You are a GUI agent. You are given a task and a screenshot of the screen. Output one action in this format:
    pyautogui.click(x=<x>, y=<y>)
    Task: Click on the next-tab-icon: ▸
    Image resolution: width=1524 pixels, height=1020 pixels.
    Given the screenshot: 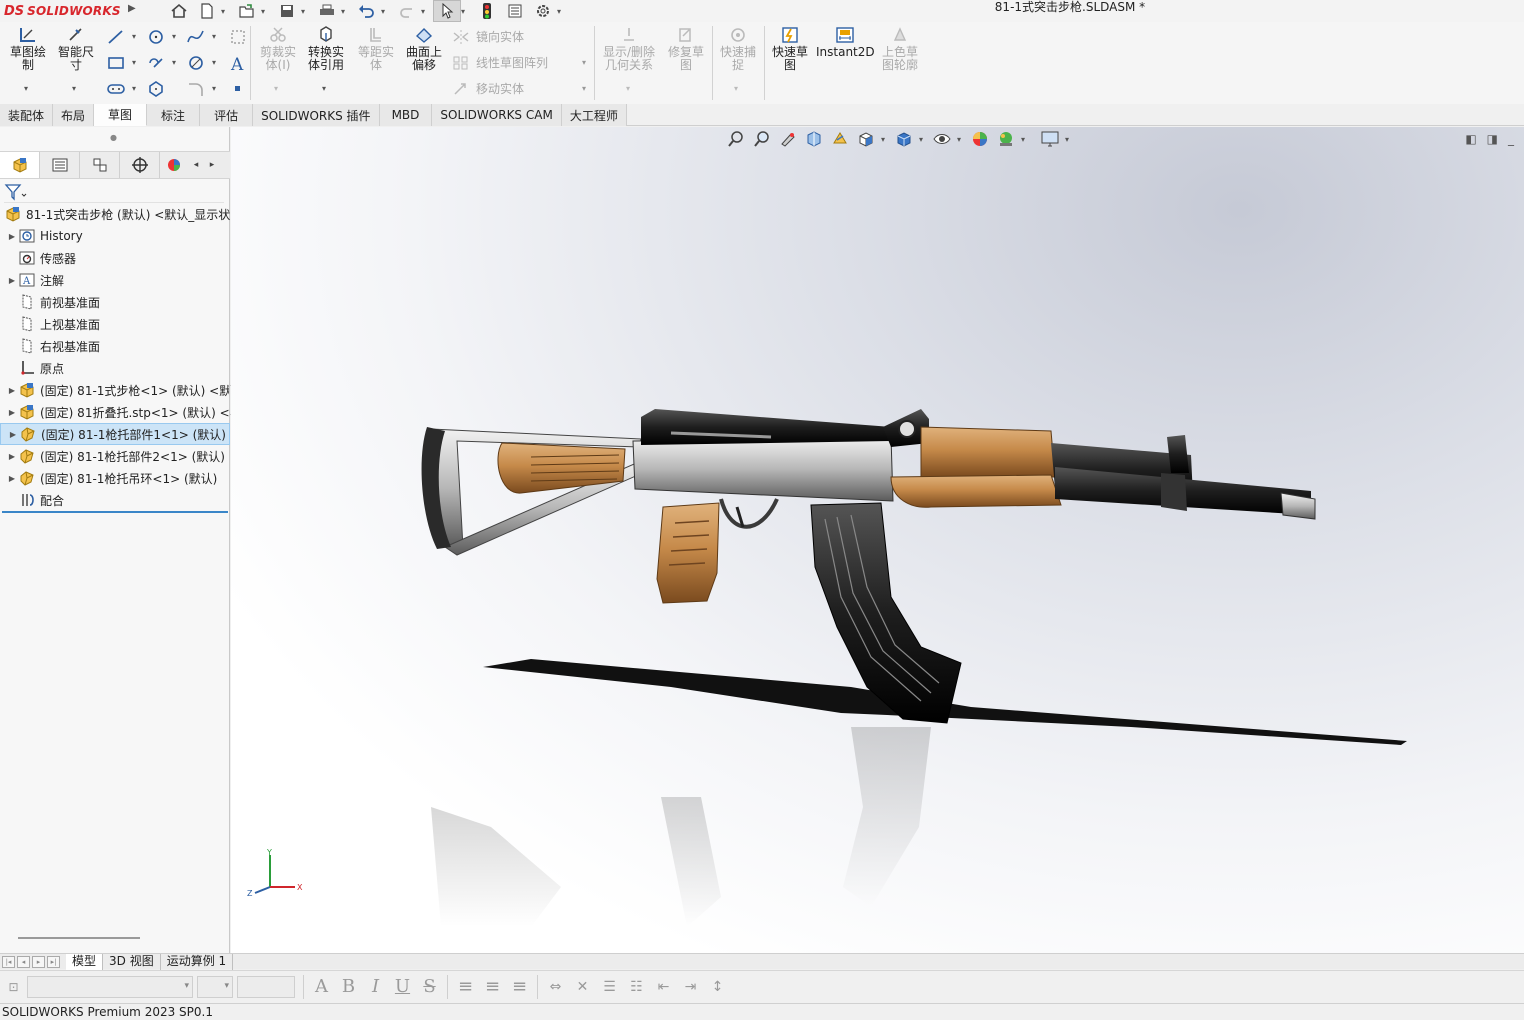 What is the action you would take?
    pyautogui.click(x=38, y=961)
    